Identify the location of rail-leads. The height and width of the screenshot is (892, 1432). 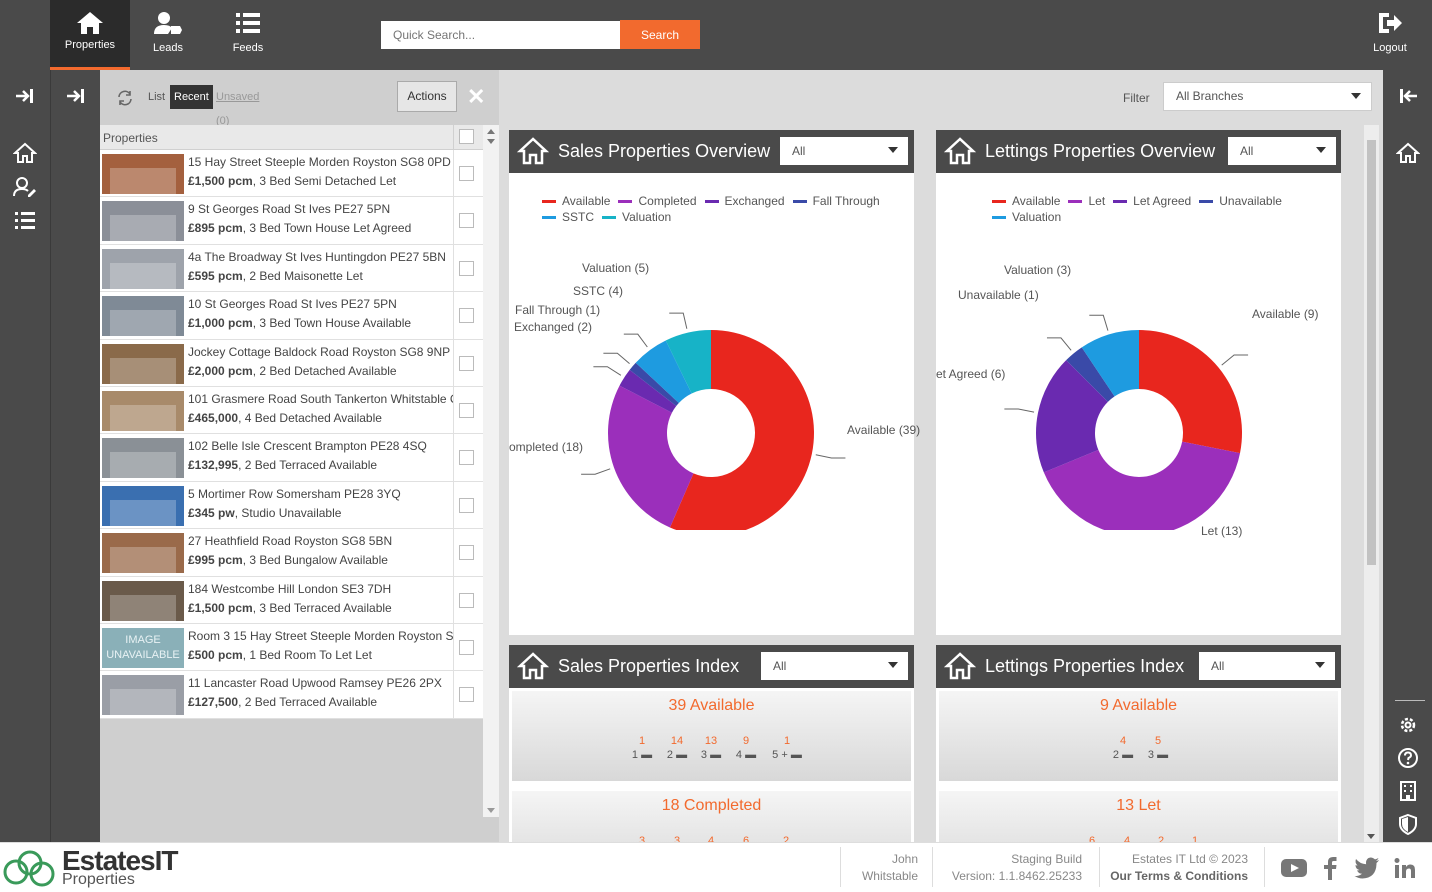
(25, 188).